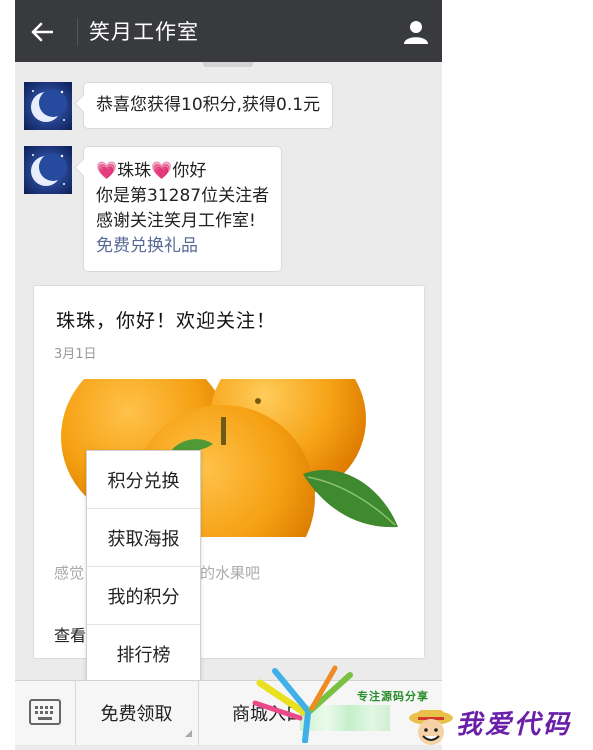 The image size is (593, 750). I want to click on article-description: 感觉 的水果吧, so click(157, 572).